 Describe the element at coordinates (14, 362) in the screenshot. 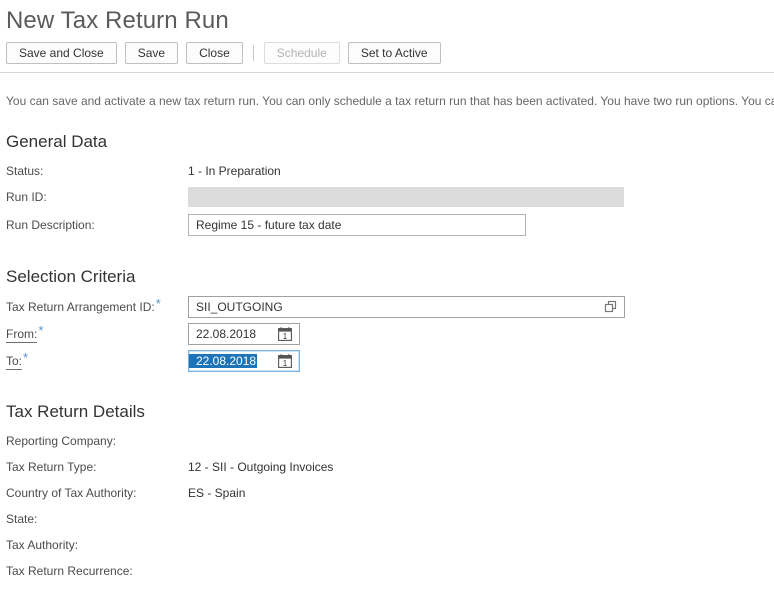

I see `to-date-label-text: To:` at that location.